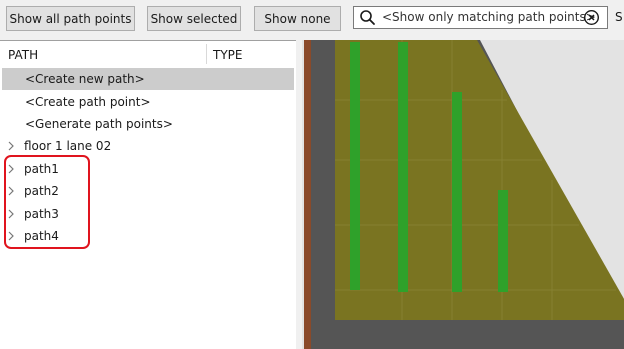  What do you see at coordinates (70, 18) in the screenshot?
I see `show-all-path-points-button: Show all path points` at bounding box center [70, 18].